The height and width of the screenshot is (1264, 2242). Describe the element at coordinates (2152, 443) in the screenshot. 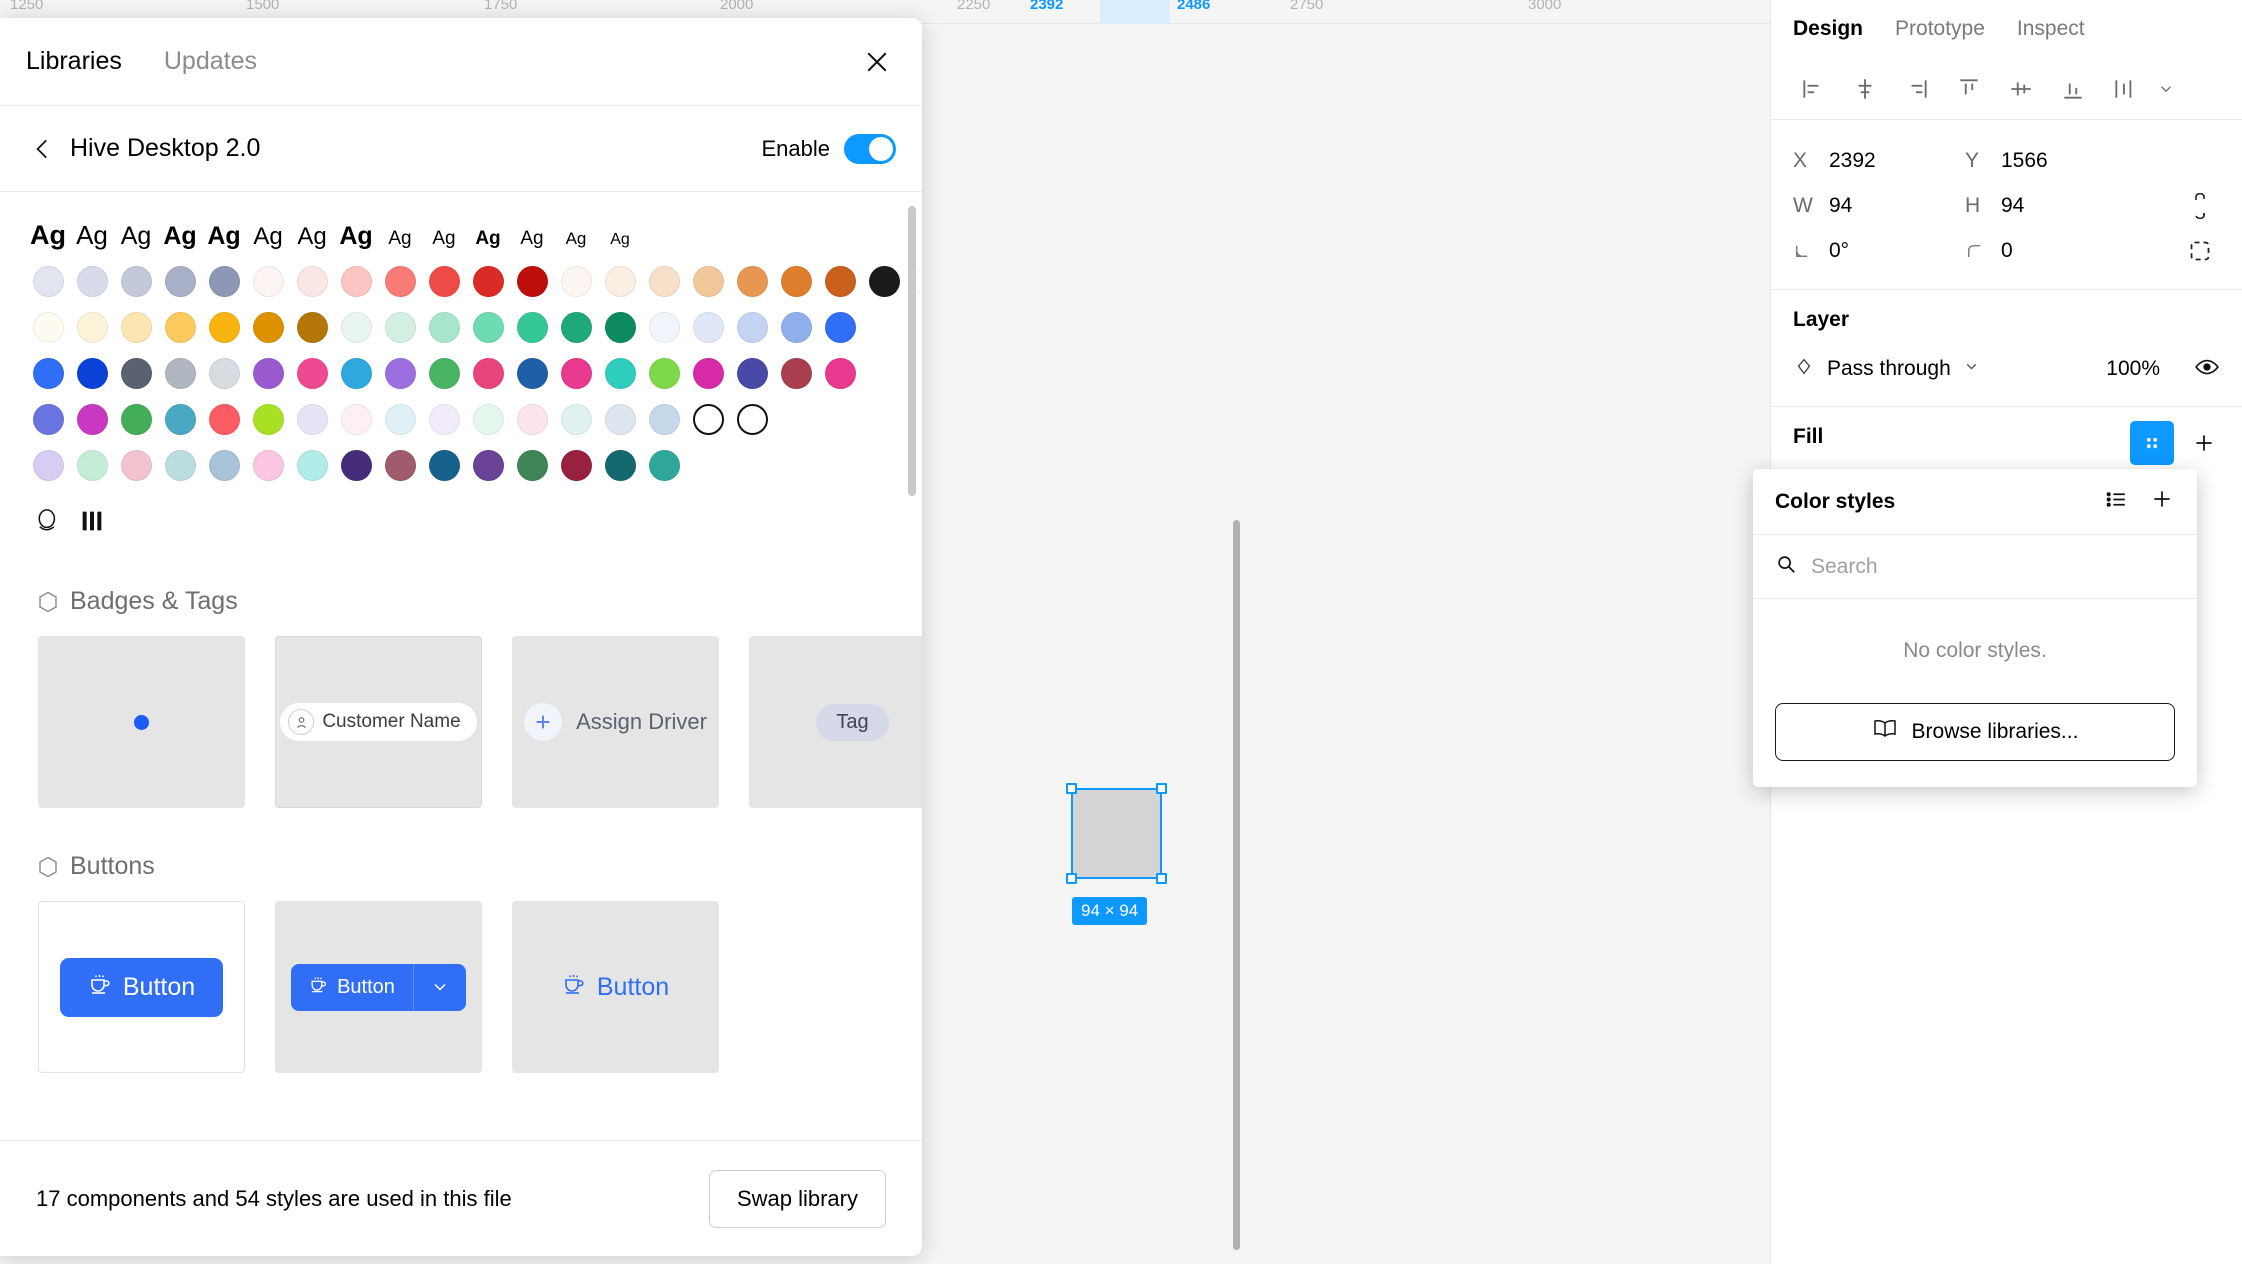

I see `style-grid-icon` at that location.